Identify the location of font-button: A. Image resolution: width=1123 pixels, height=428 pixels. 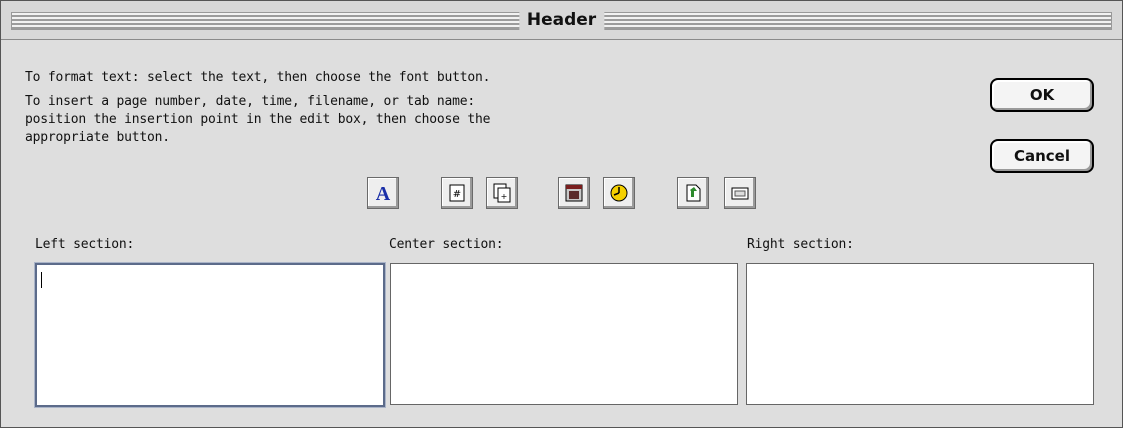
(383, 193).